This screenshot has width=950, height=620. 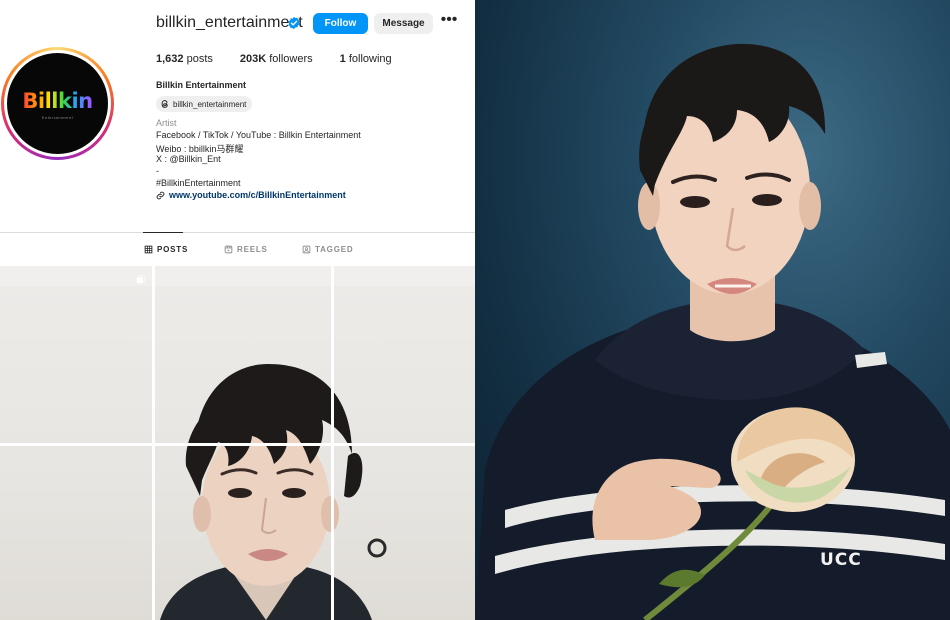 I want to click on threads-badge: billkin_entertainment, so click(x=204, y=104).